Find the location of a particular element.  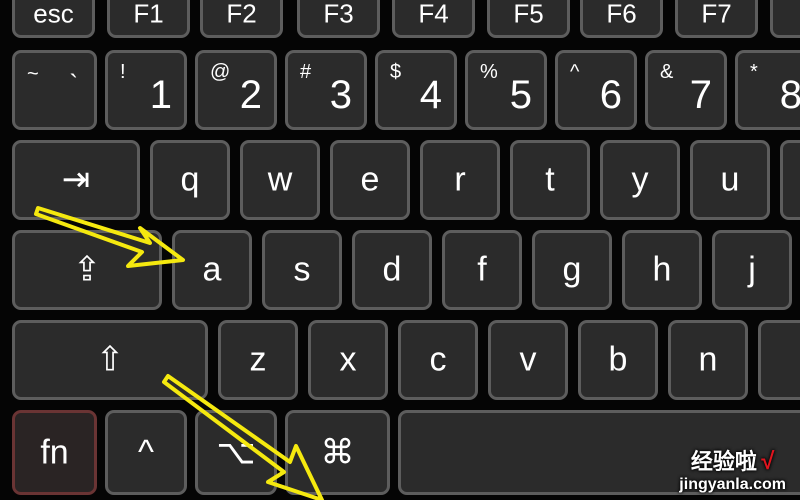

key-top-letter-row-6: y is located at coordinates (640, 180).